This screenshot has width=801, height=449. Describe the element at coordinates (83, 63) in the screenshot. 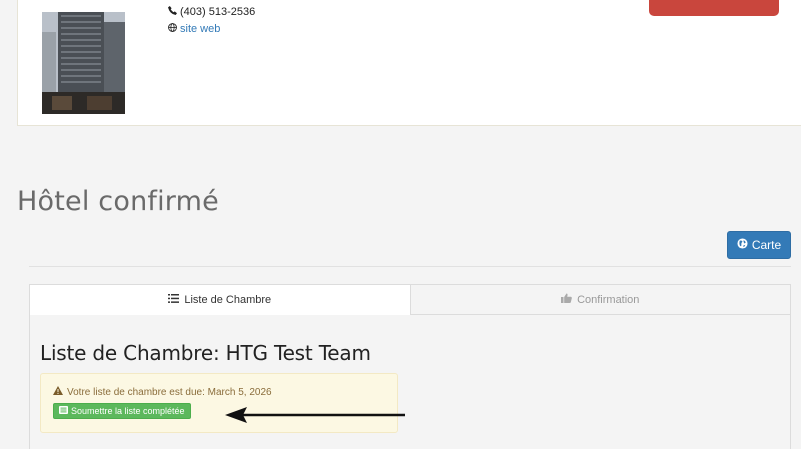

I see `hotel-photo` at that location.